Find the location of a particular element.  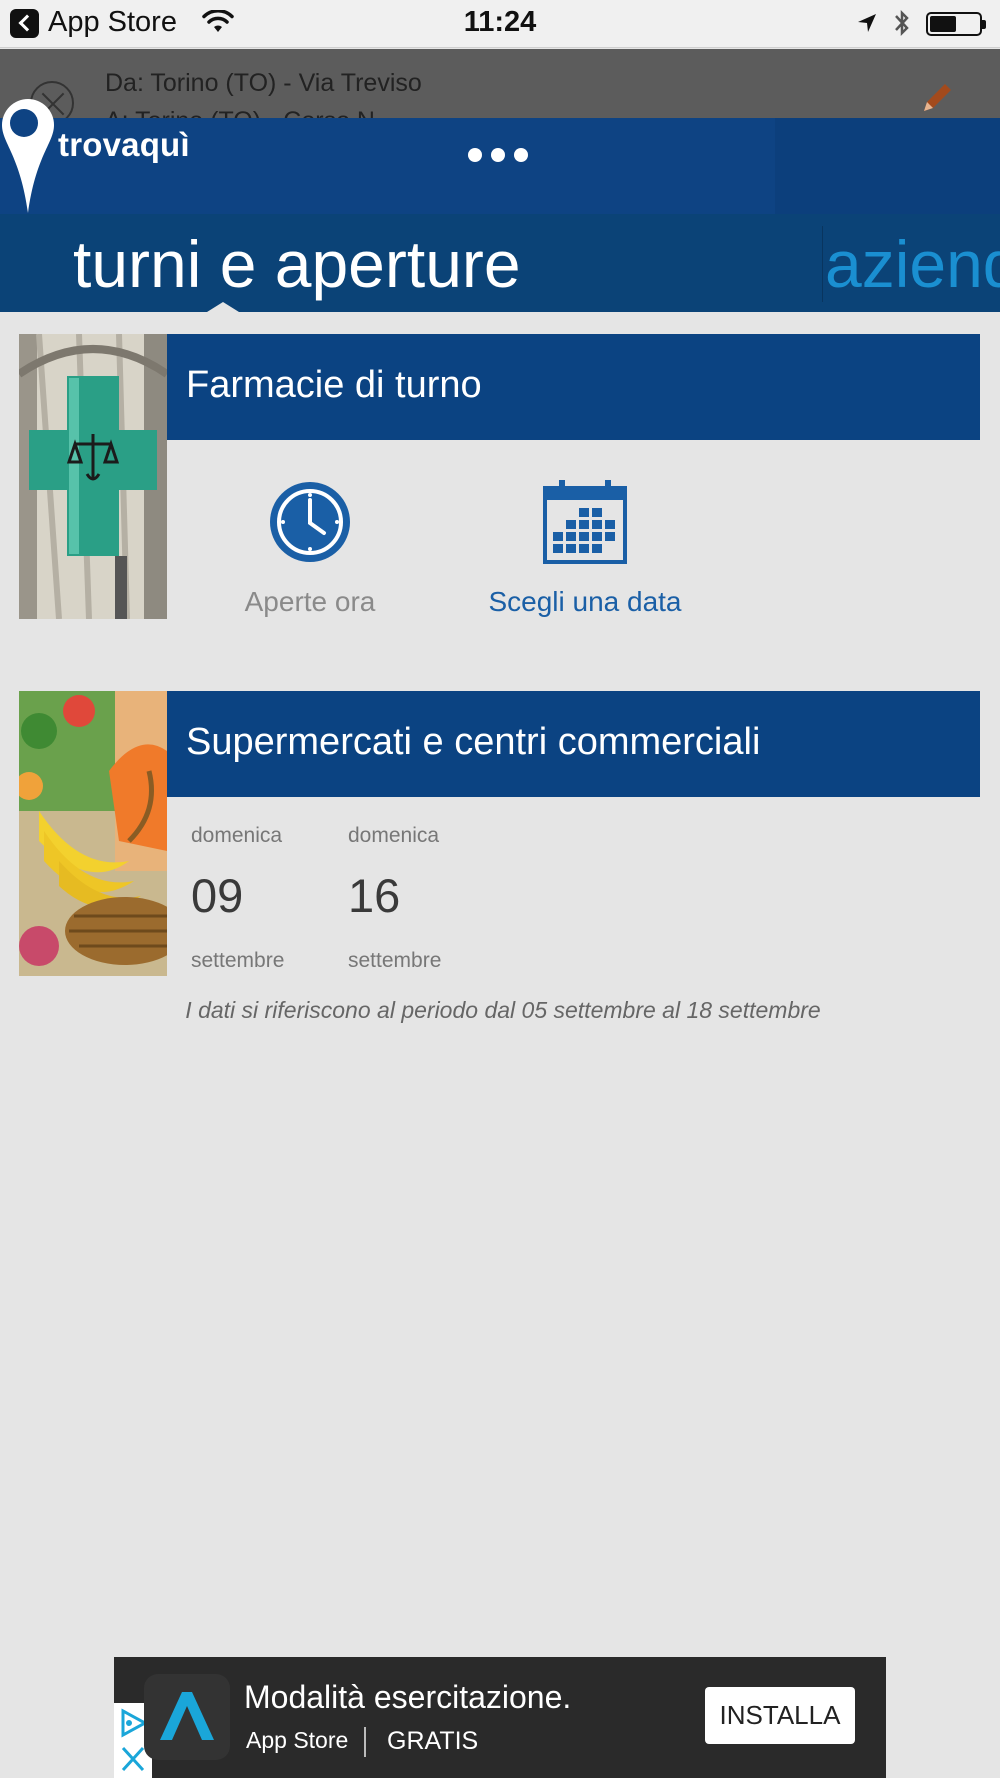

open-now-label: Aperte ora is located at coordinates (310, 601).